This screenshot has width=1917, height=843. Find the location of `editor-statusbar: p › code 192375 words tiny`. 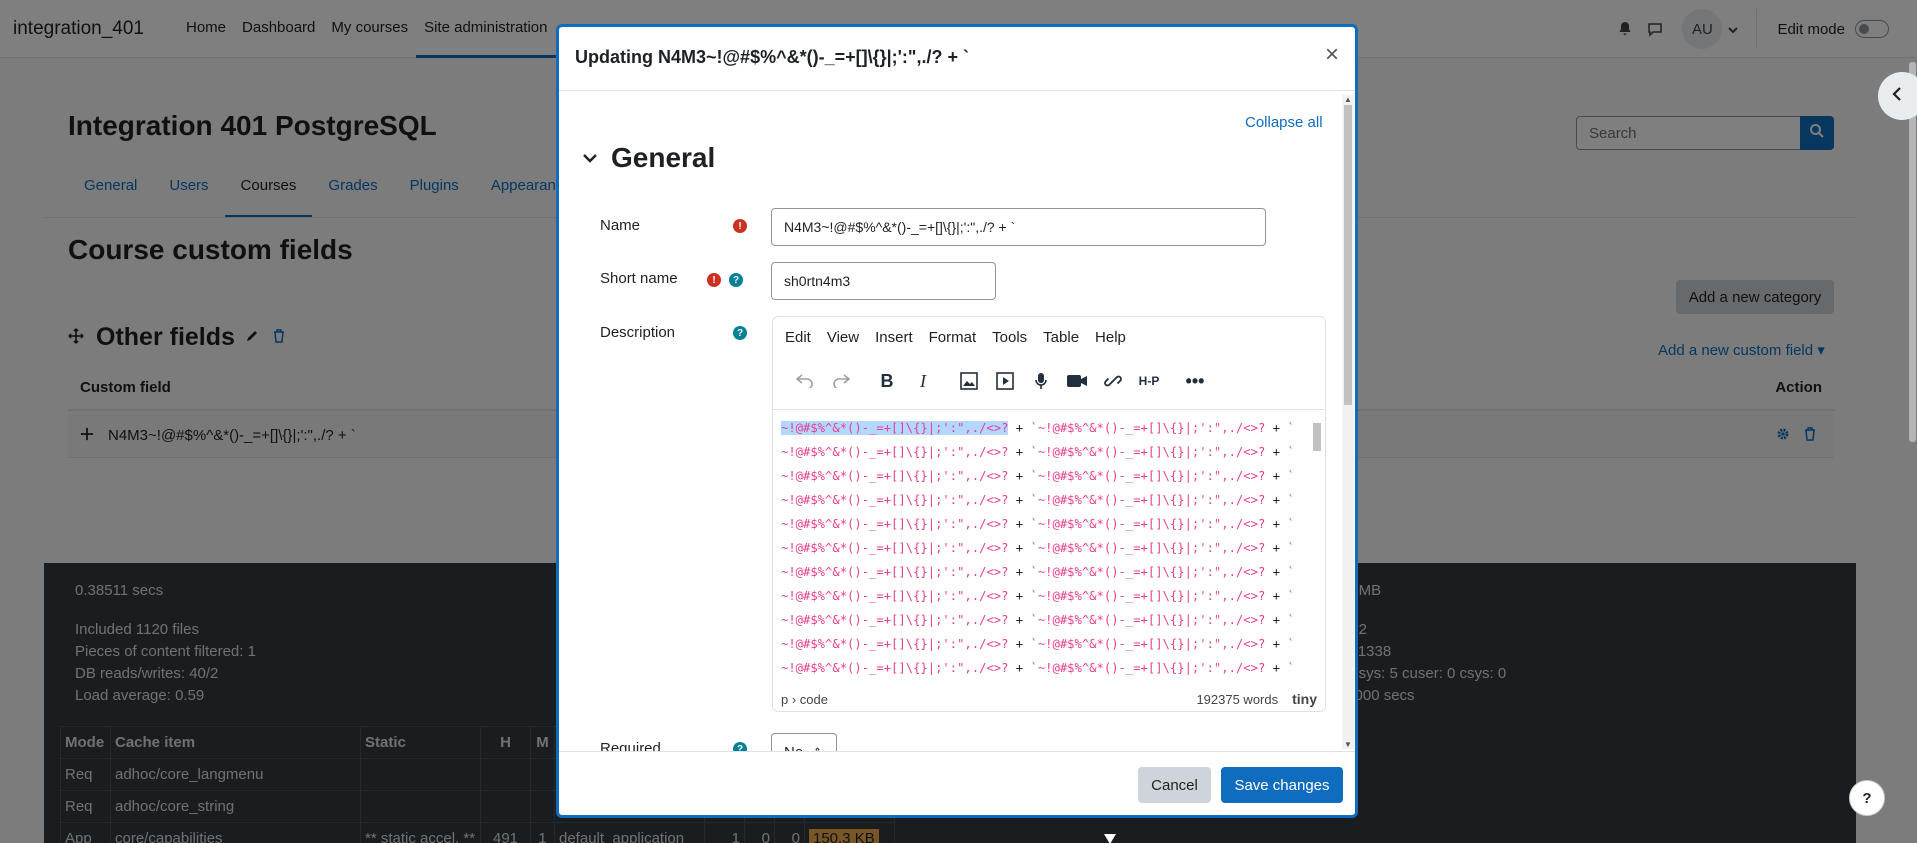

editor-statusbar: p › code 192375 words tiny is located at coordinates (1049, 699).